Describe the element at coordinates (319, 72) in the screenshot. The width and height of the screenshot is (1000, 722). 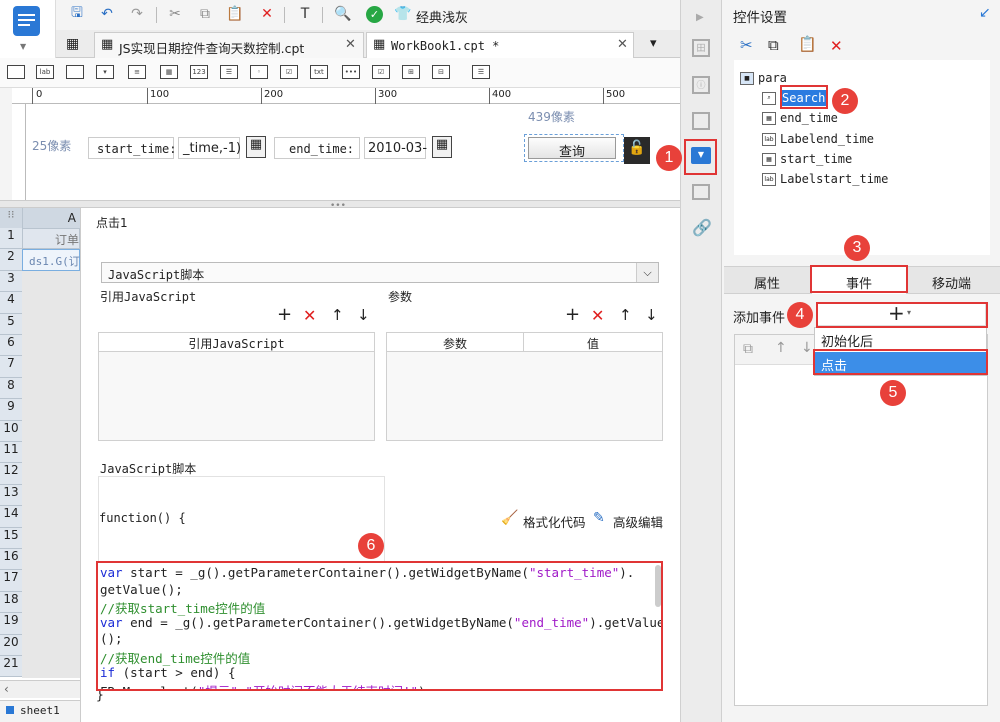
I see `text-widget-icon: txt` at that location.